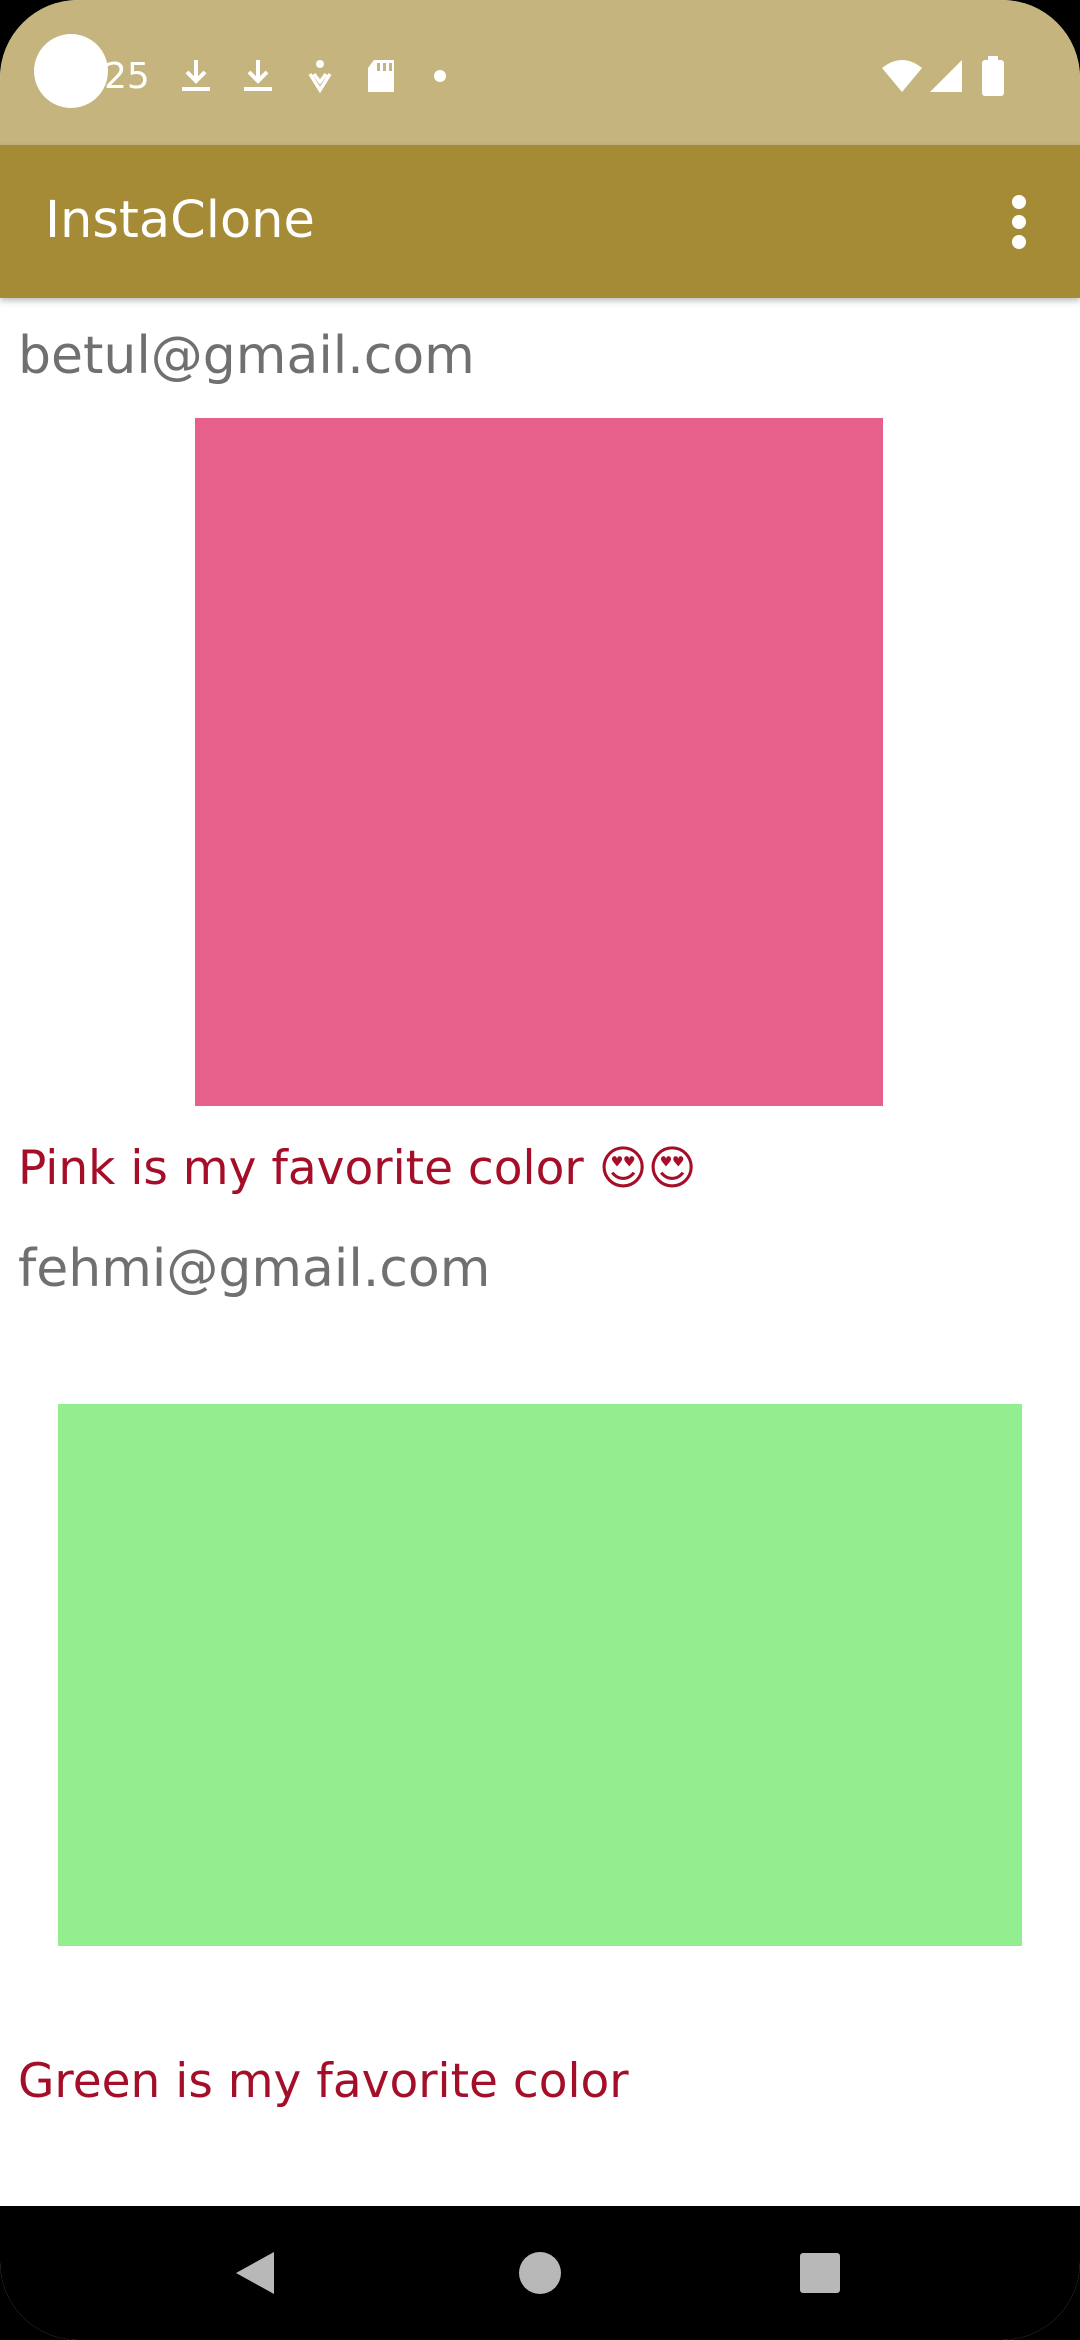  I want to click on post-comment: Green is my favorite color, so click(323, 2081).